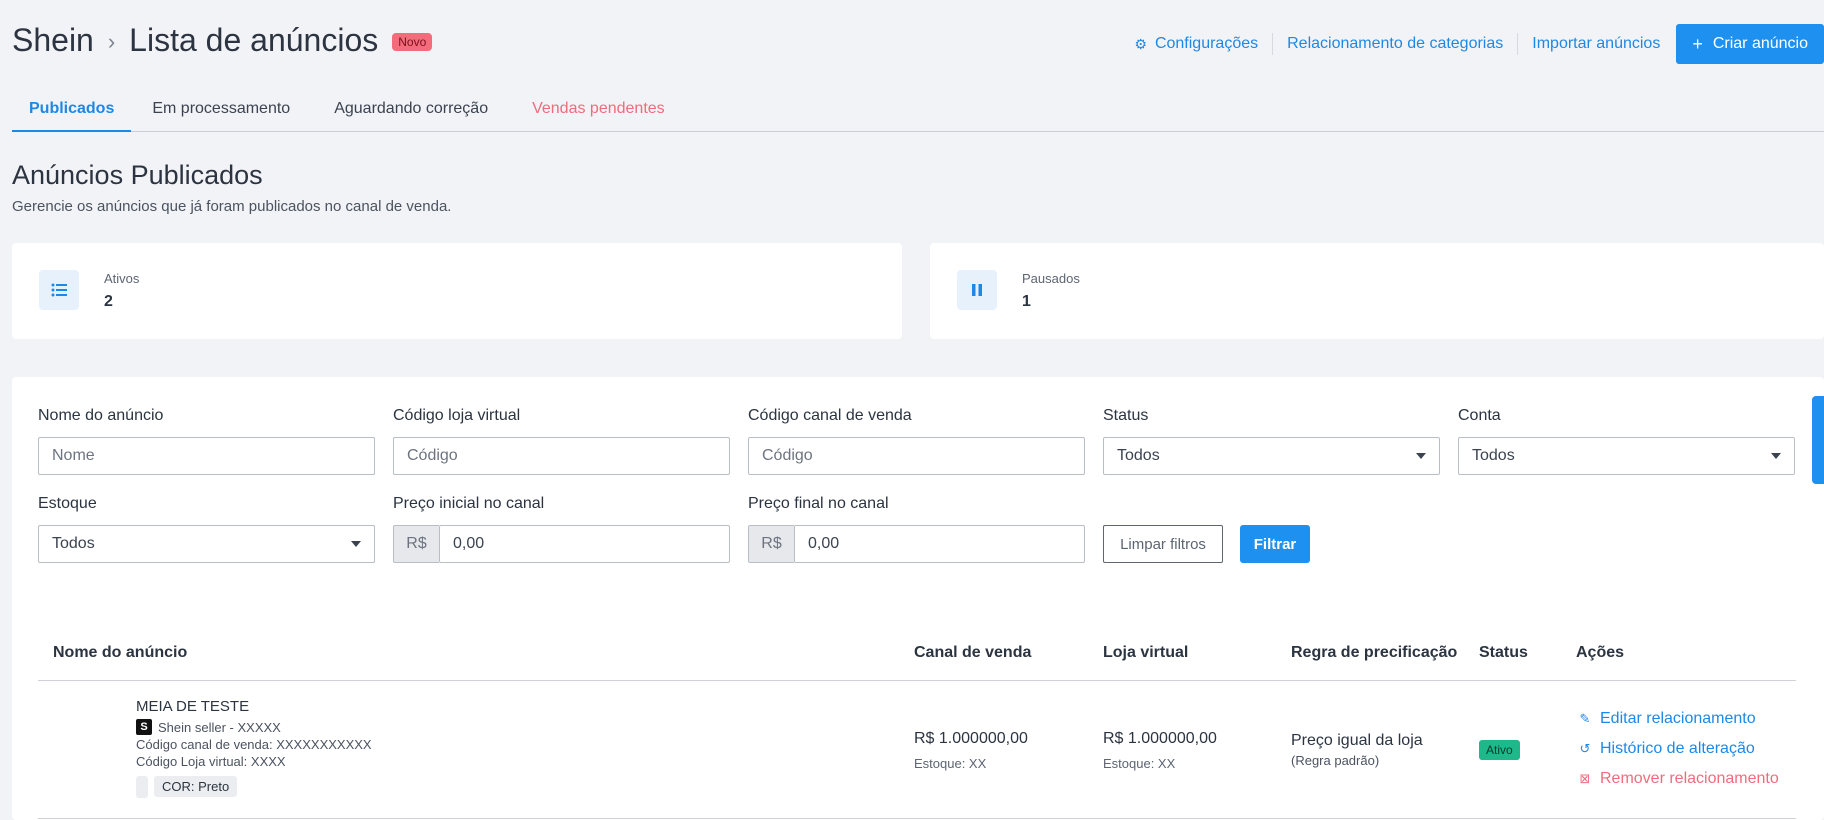  What do you see at coordinates (1357, 740) in the screenshot?
I see `pricing-rule: Preço igual da loja` at bounding box center [1357, 740].